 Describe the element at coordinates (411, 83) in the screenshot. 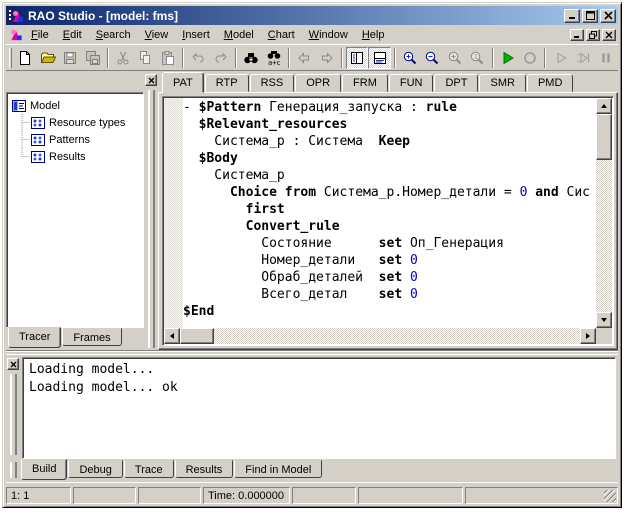

I see `tab-fun: FUN` at that location.